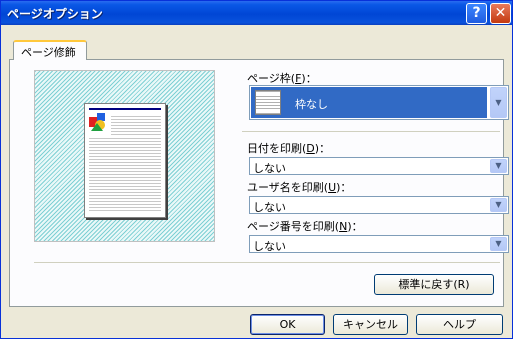  I want to click on page-frame-selected: 枠なし, so click(369, 102).